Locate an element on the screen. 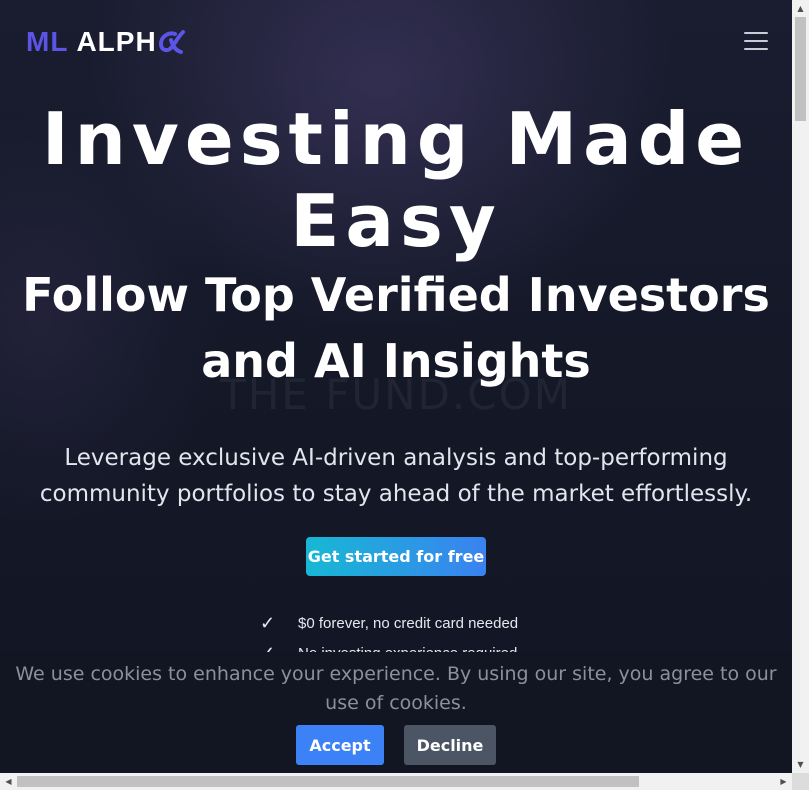 This screenshot has height=790, width=809. hero-subtitle-line1: Follow Top Verified Investors is located at coordinates (396, 295).